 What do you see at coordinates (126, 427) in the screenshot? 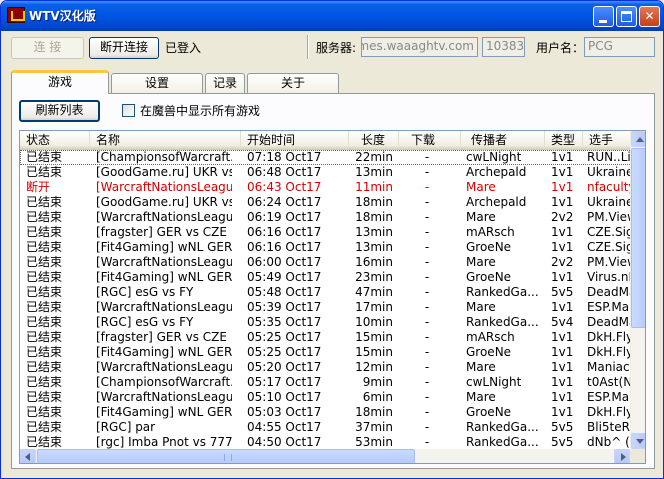
I see `cell-name: [RGC] par` at bounding box center [126, 427].